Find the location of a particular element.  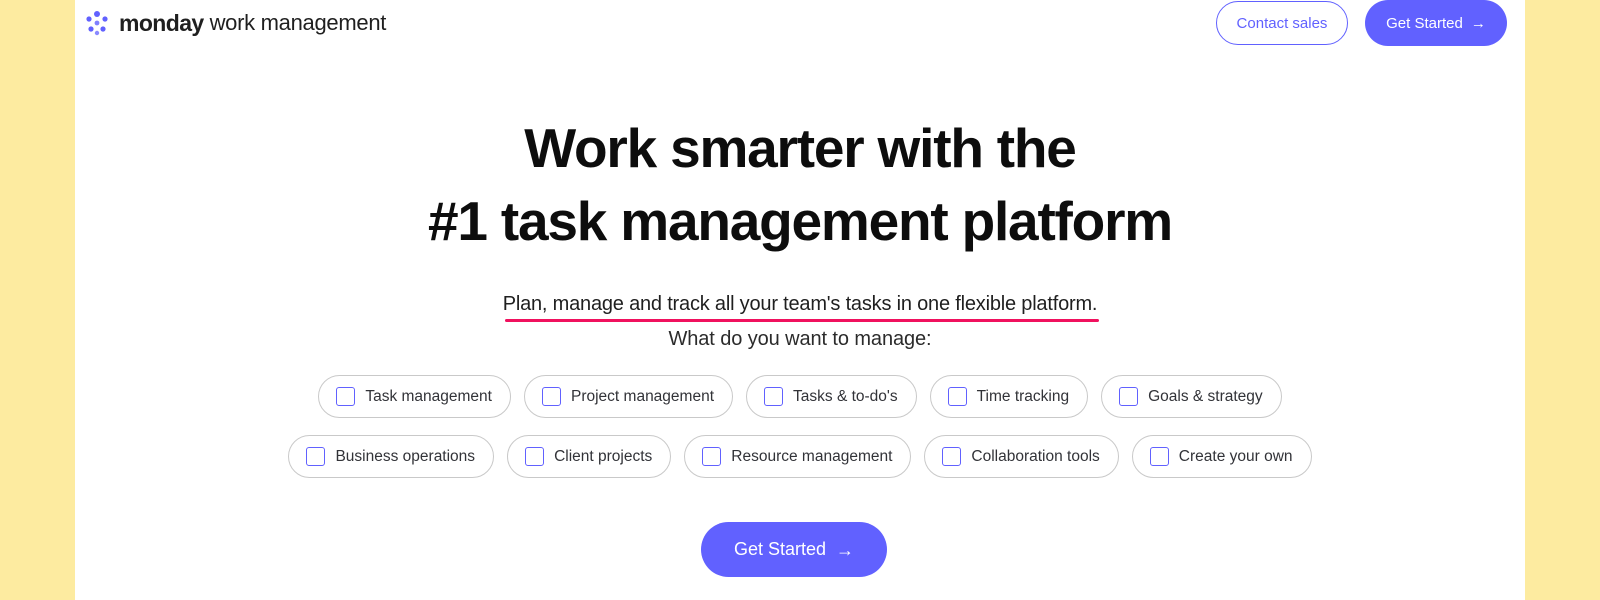

monday-logo-icon is located at coordinates (97, 23).